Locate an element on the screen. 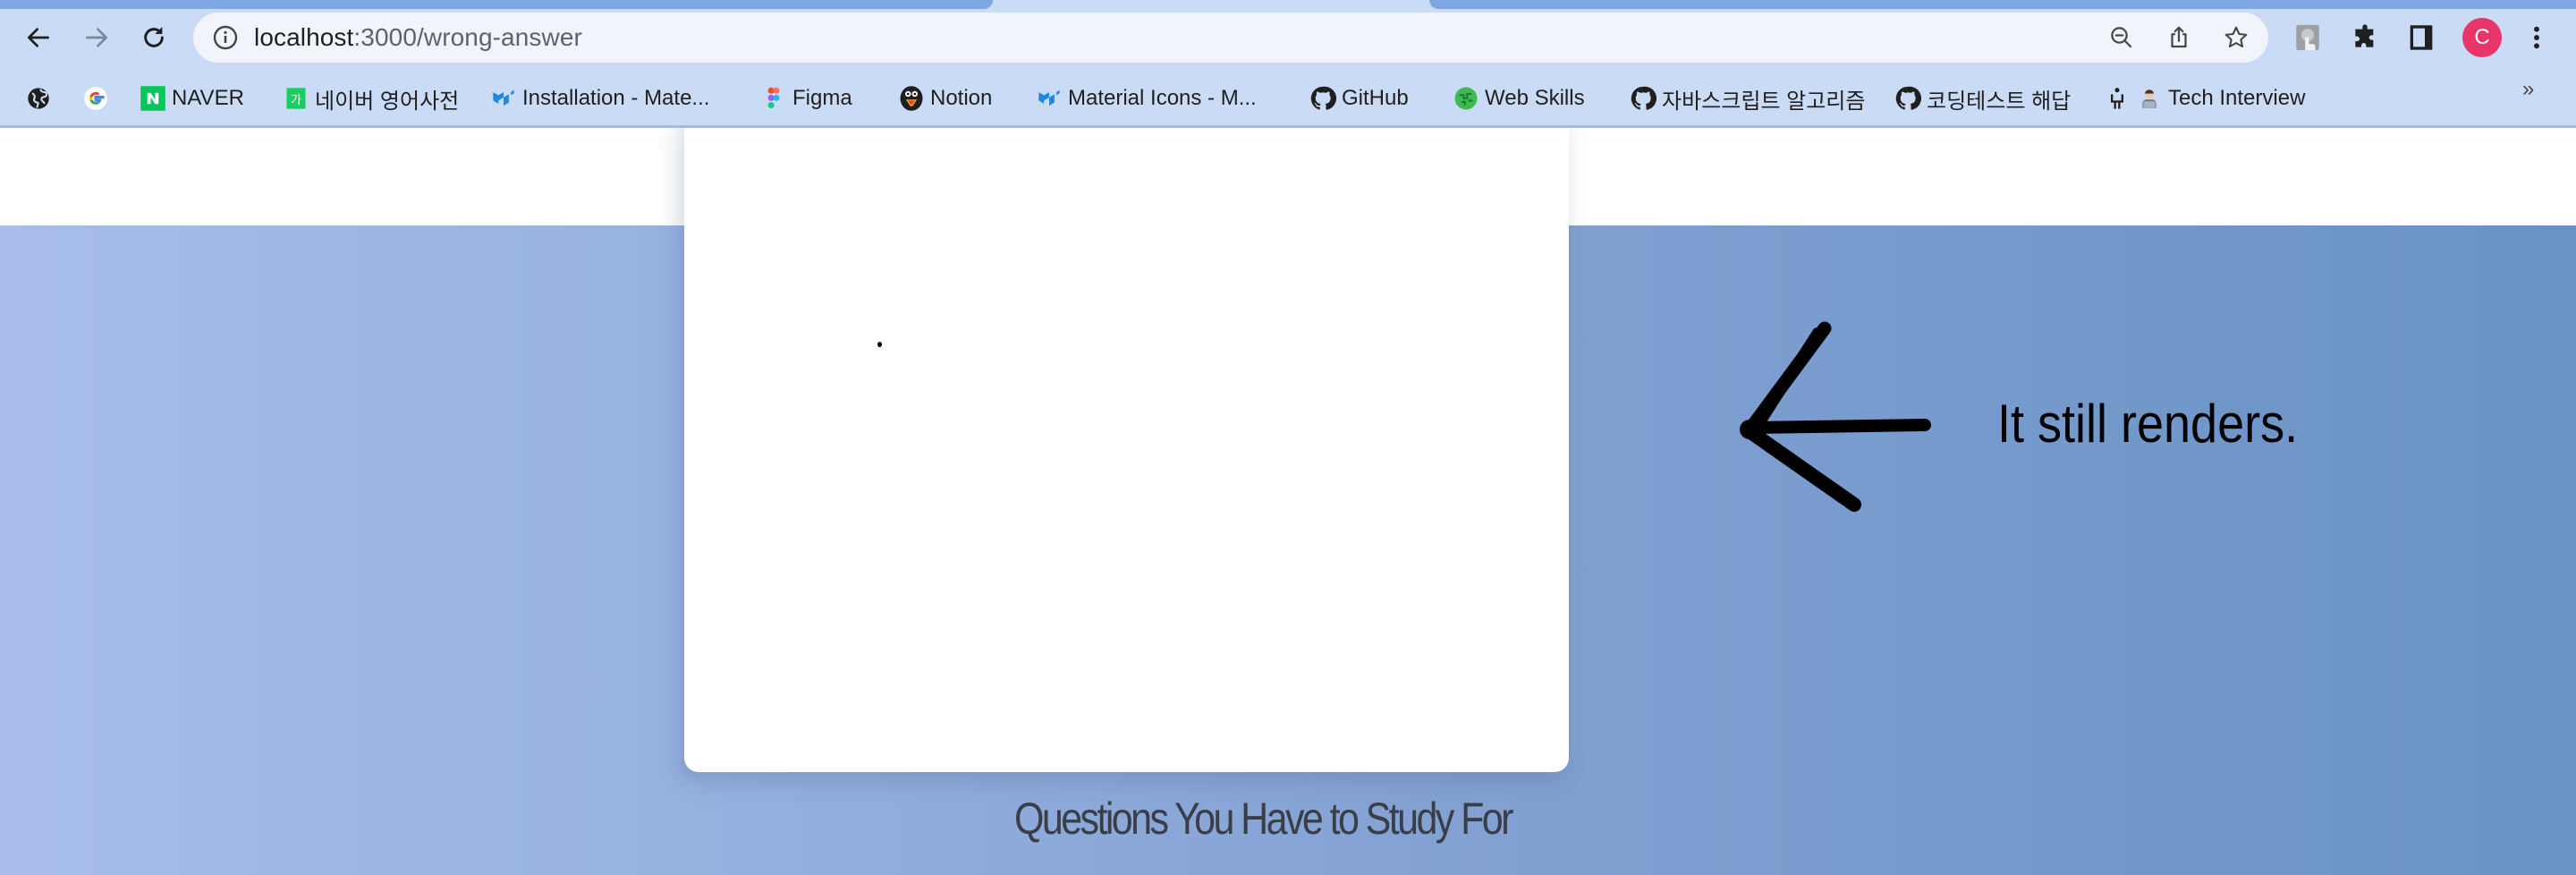 The width and height of the screenshot is (2576, 875). browser-menu-button is located at coordinates (2537, 37).